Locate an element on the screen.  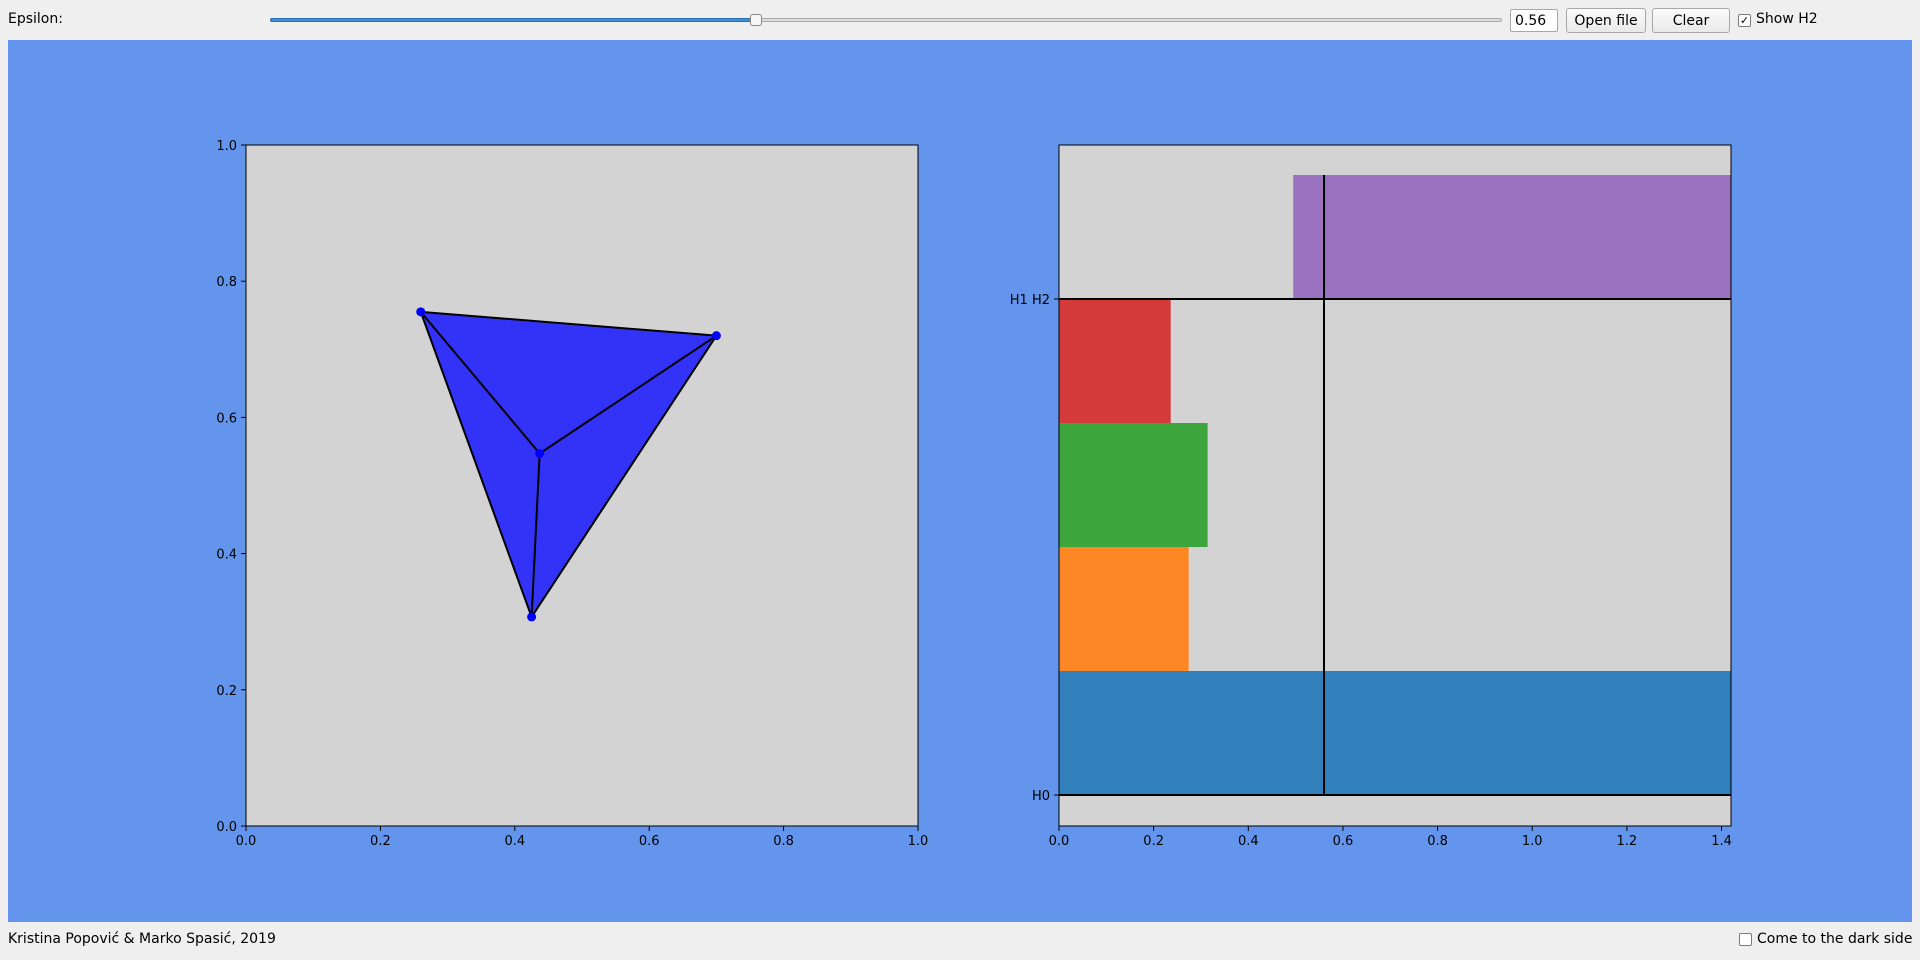
epsilon-input is located at coordinates (1534, 20).